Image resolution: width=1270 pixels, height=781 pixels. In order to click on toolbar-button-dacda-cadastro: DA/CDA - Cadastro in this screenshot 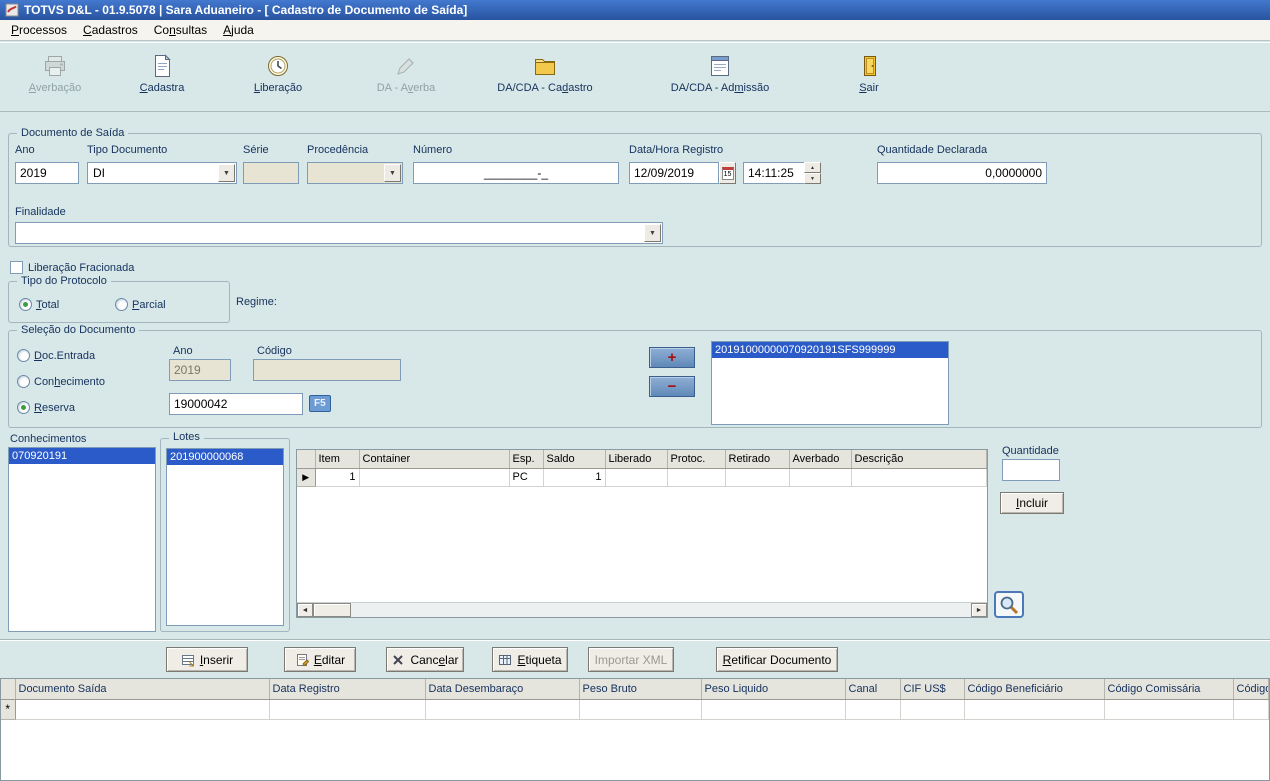, I will do `click(545, 78)`.